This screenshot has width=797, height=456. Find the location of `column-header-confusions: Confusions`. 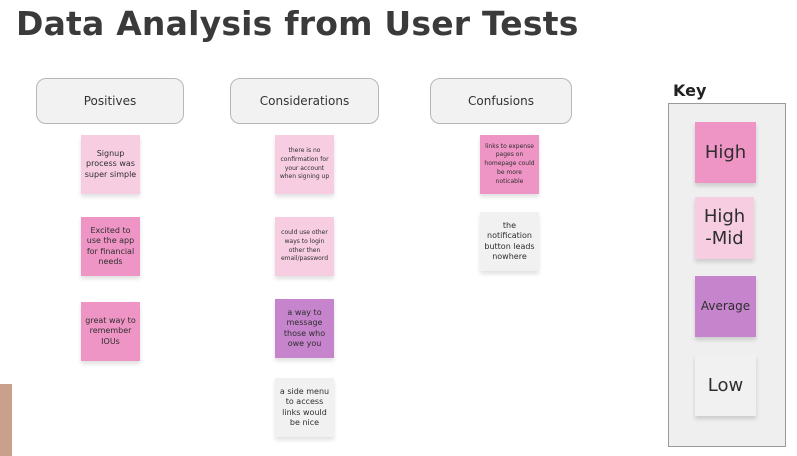

column-header-confusions: Confusions is located at coordinates (501, 101).